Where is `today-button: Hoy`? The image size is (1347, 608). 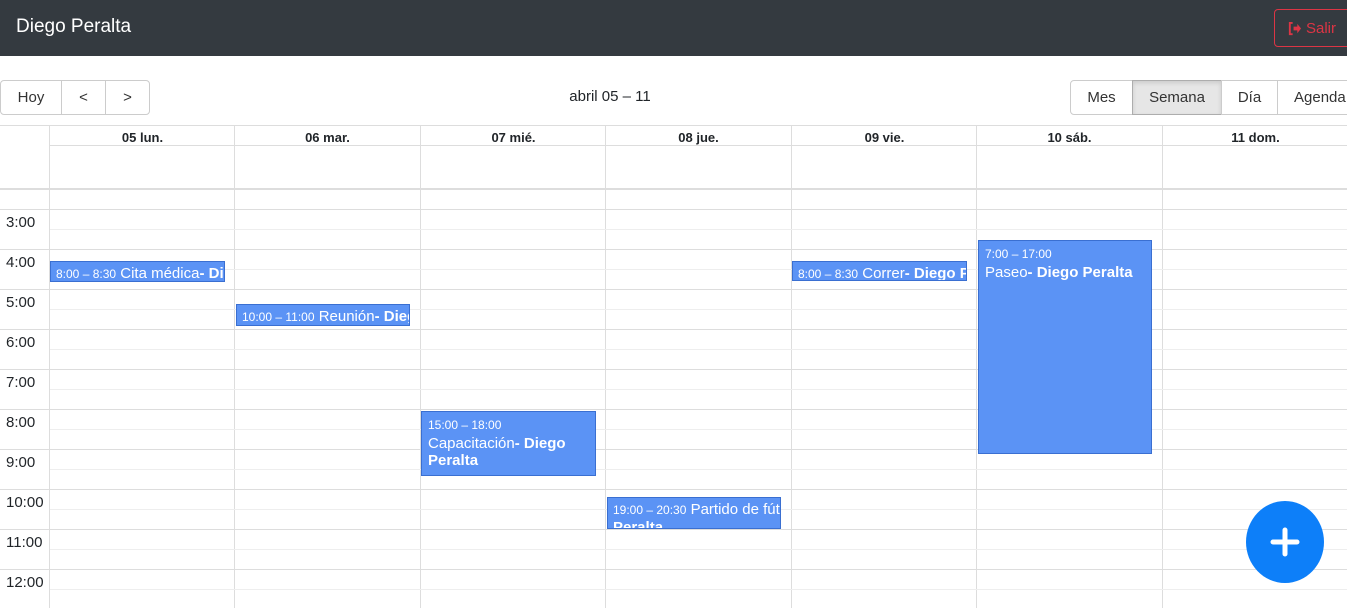
today-button: Hoy is located at coordinates (31, 97).